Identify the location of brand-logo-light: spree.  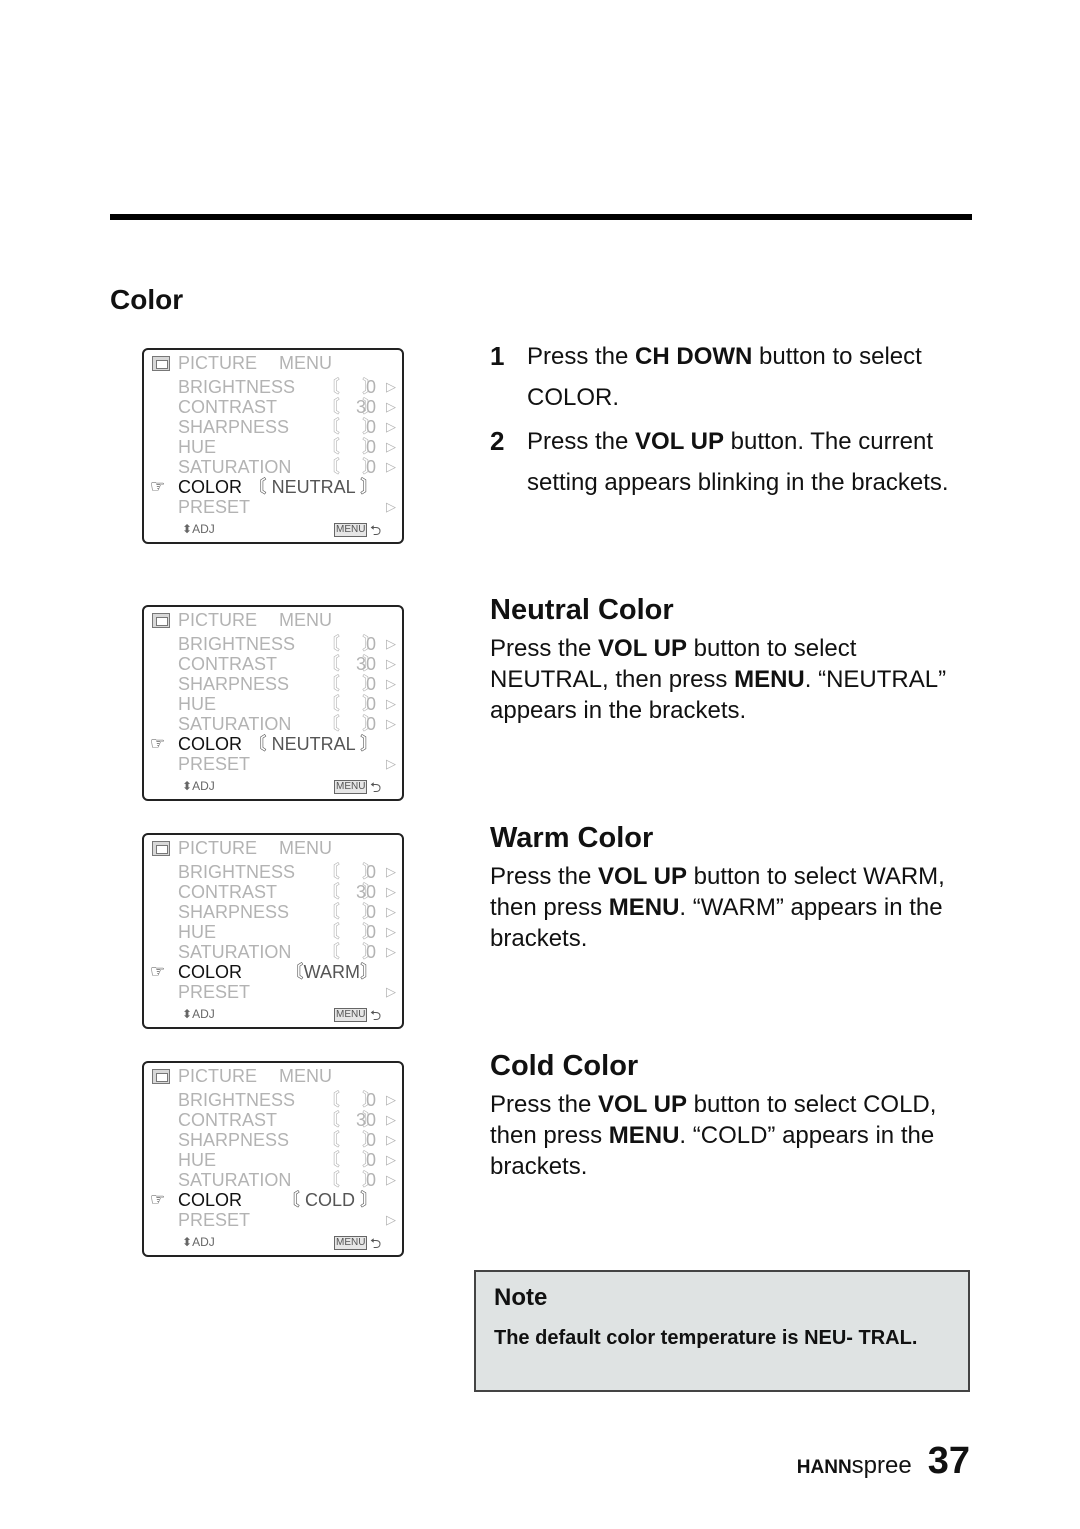
(881, 1465).